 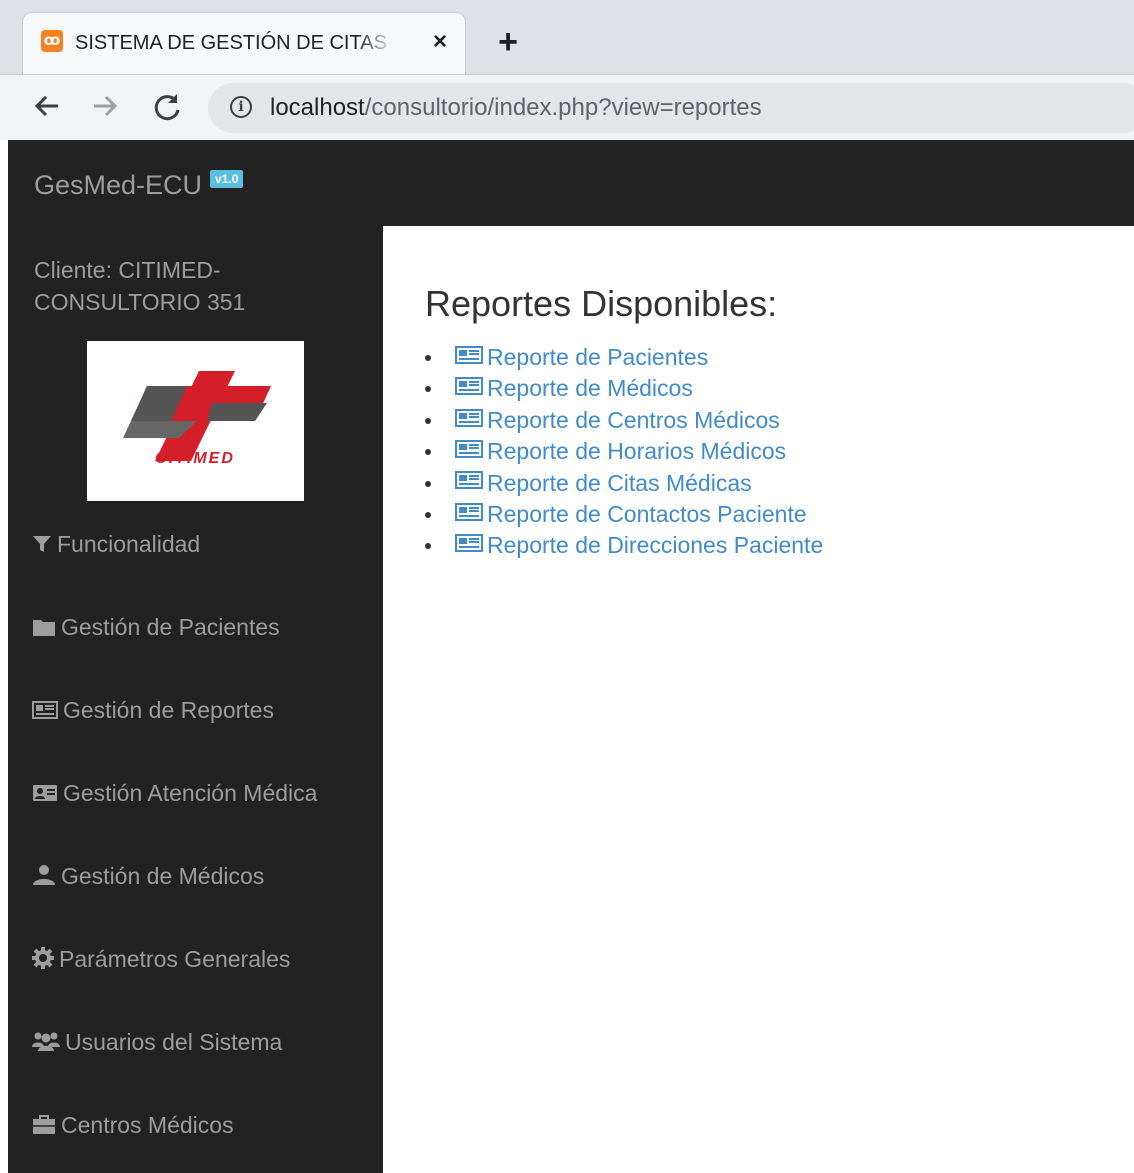 I want to click on client-logo: CITIMED, so click(x=195, y=421).